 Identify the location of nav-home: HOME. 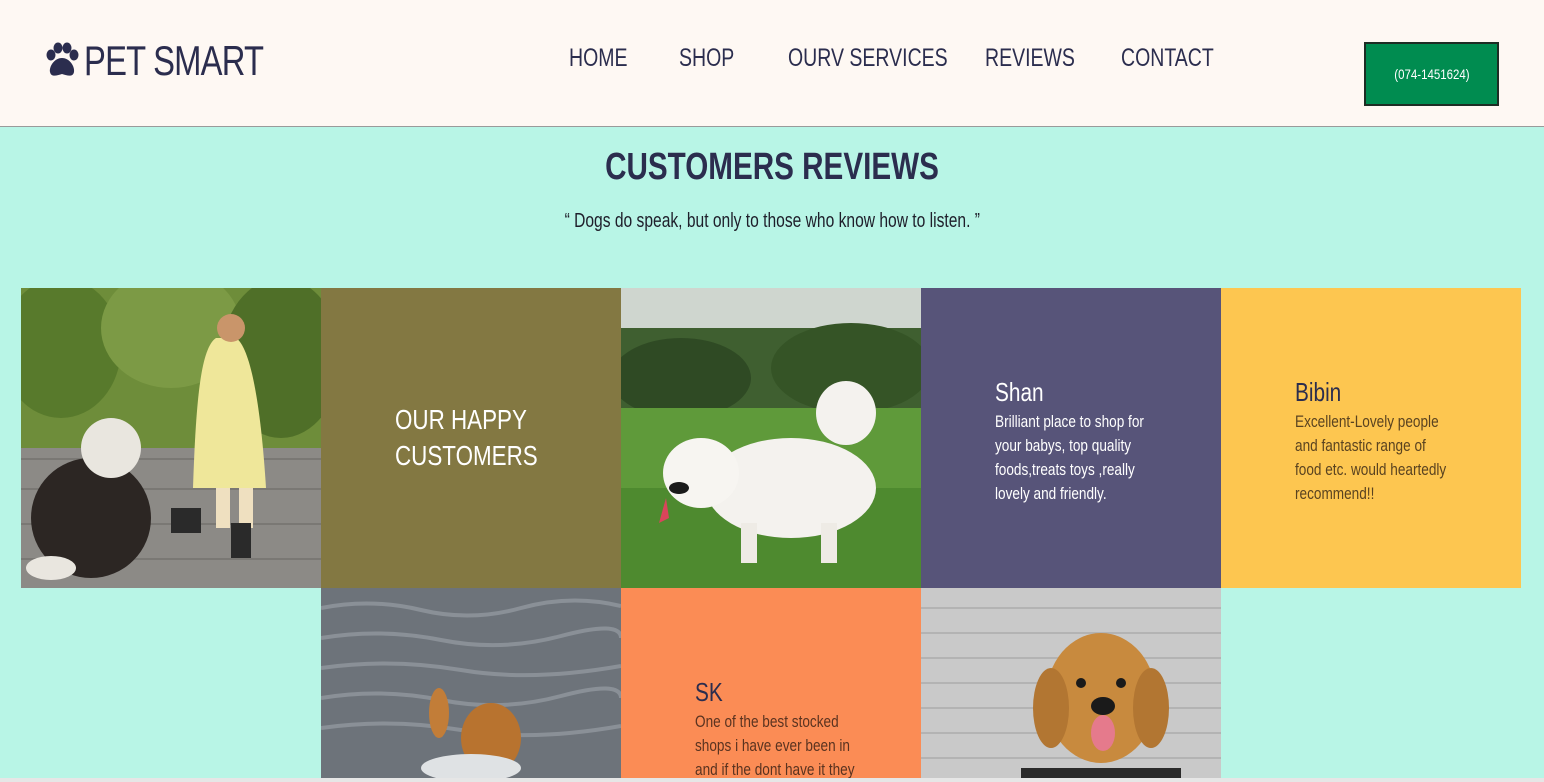
(598, 61).